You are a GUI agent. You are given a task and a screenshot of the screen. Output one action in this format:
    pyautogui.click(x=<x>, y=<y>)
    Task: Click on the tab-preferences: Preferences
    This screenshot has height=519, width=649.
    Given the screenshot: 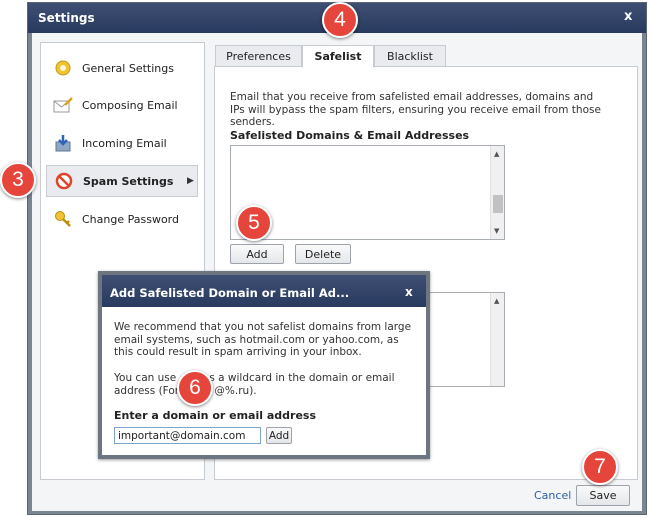 What is the action you would take?
    pyautogui.click(x=258, y=56)
    